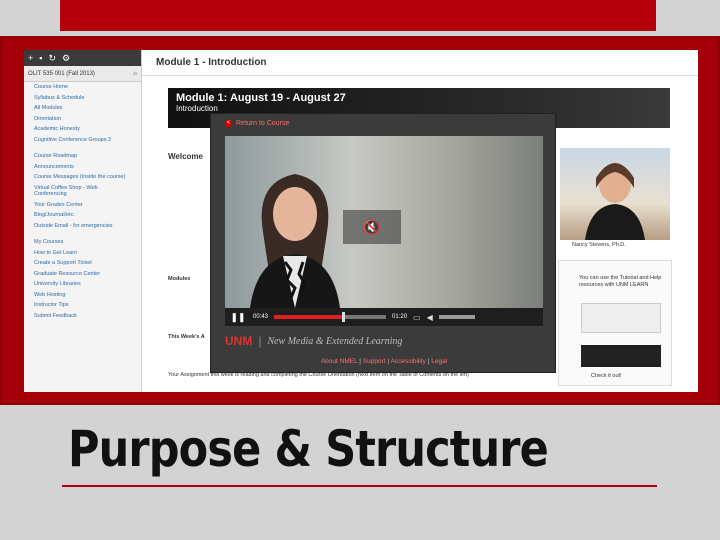 The height and width of the screenshot is (540, 720). What do you see at coordinates (82, 167) in the screenshot?
I see `sidebar-item: Announcements` at bounding box center [82, 167].